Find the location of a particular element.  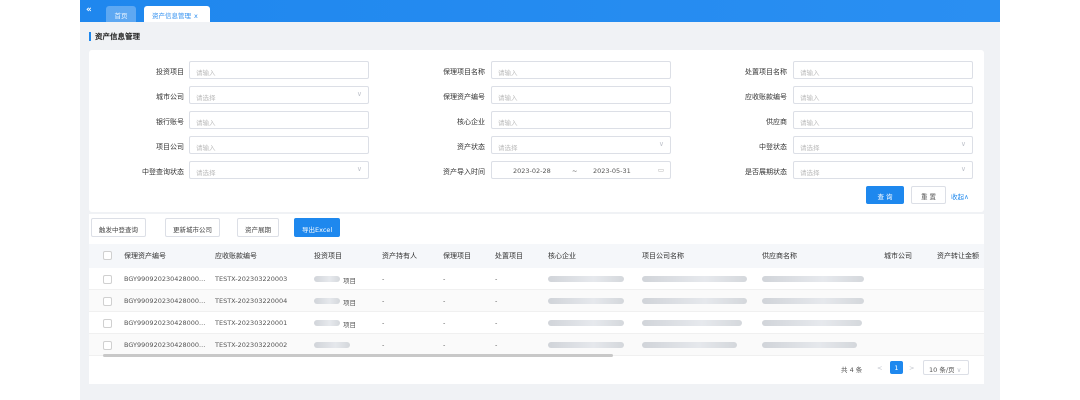

label-zd-status: 中登状态 is located at coordinates (773, 147).